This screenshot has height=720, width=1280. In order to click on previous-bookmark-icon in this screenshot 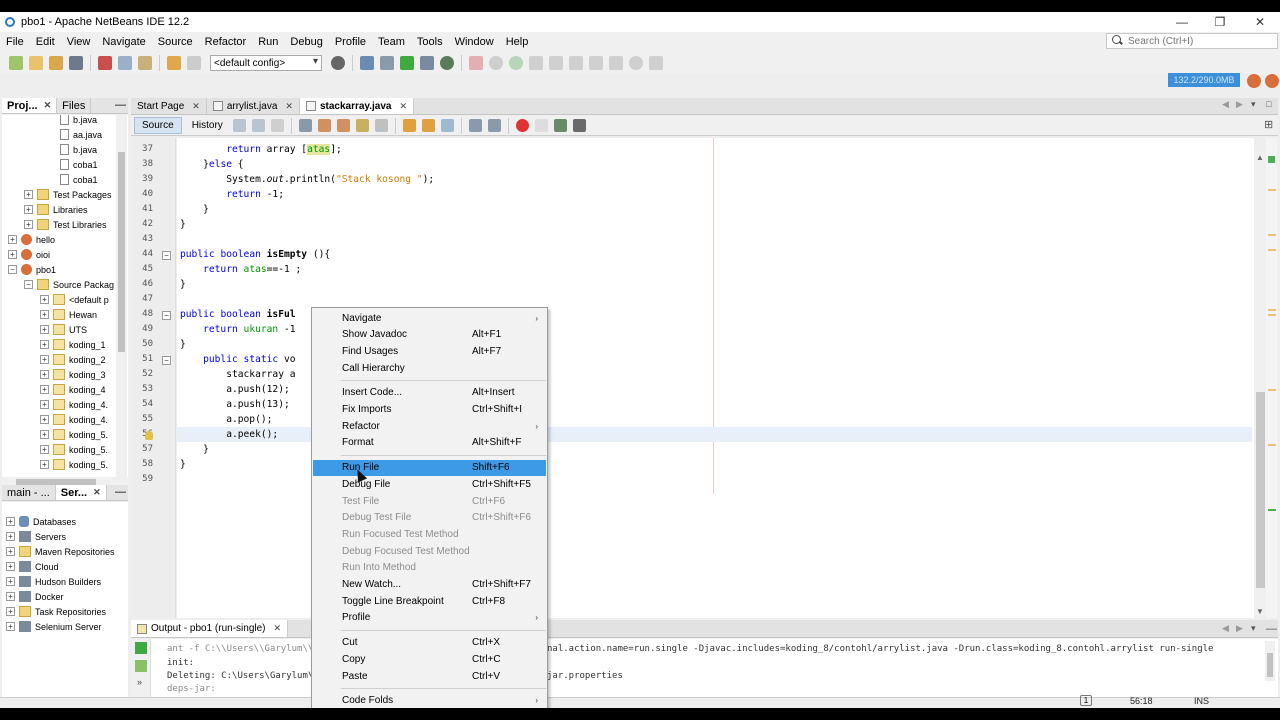, I will do `click(409, 125)`.